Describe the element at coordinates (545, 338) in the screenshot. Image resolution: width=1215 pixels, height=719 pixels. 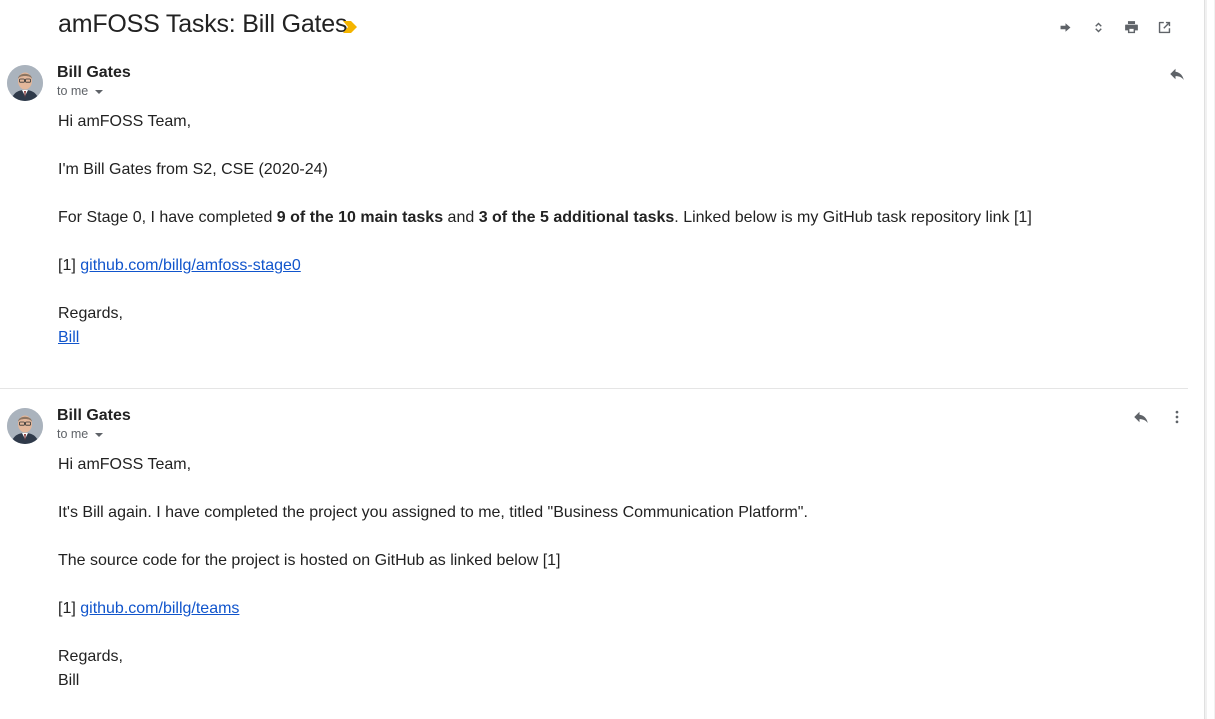
I see `signature-line: Bill` at that location.